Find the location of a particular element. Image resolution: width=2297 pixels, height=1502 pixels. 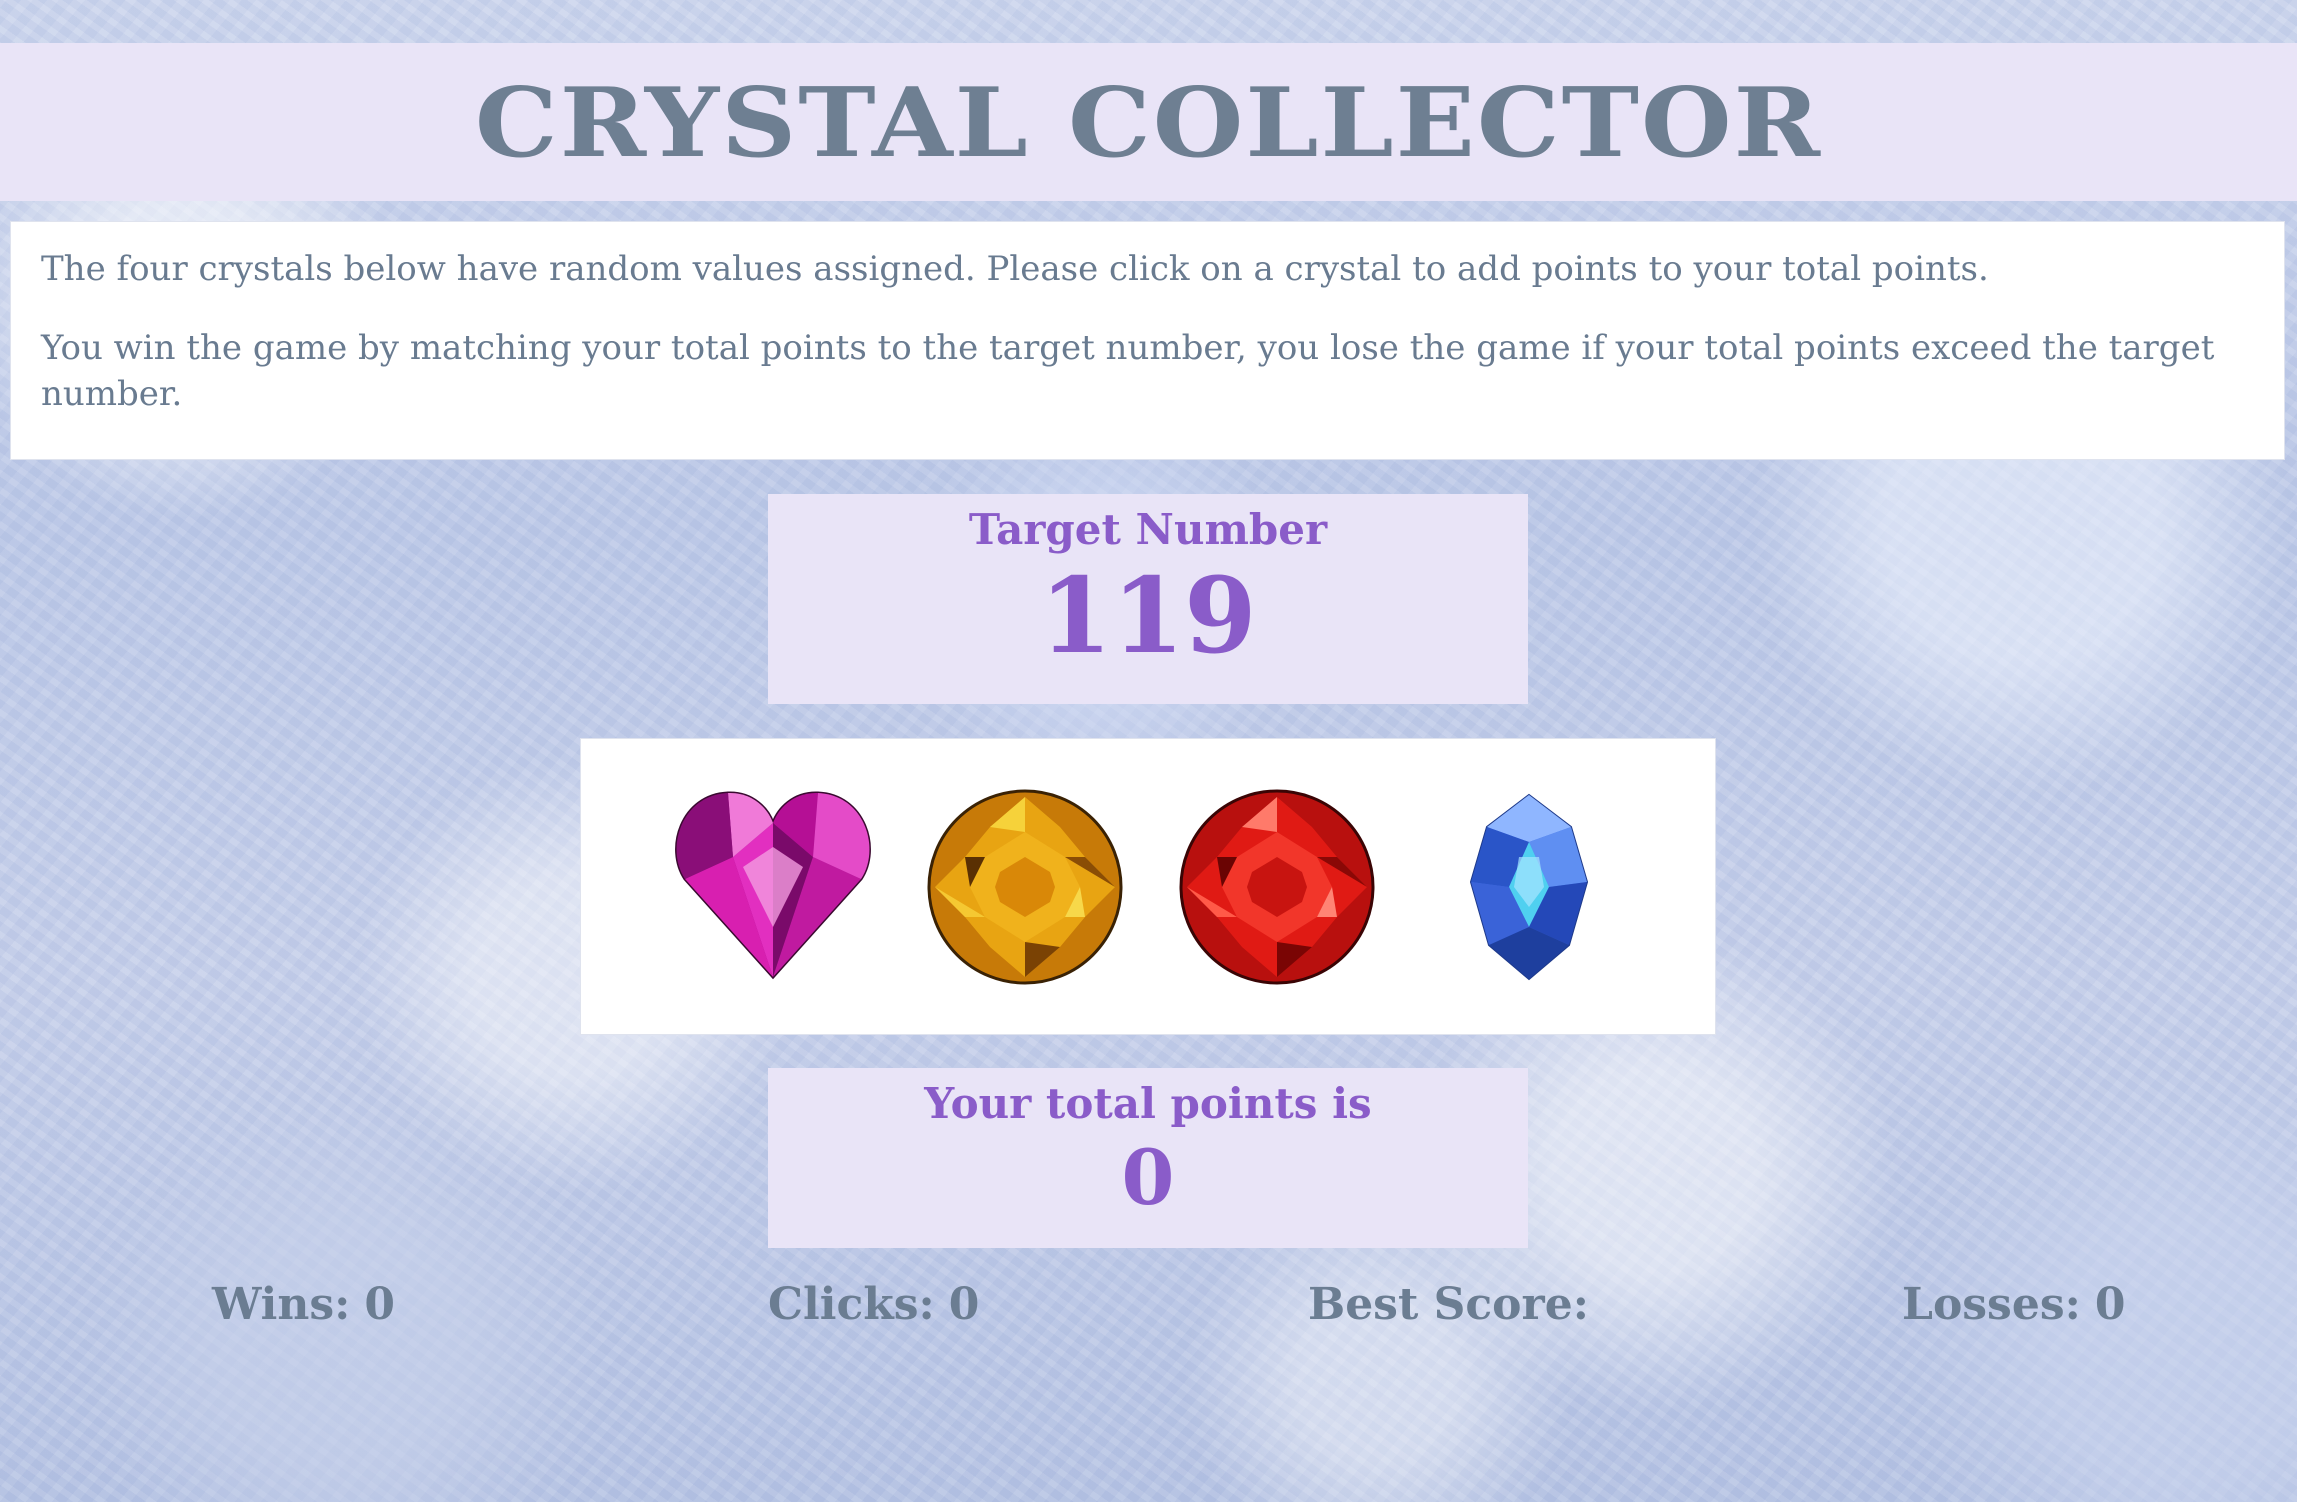

page-header: CRYSTAL COLLECTOR is located at coordinates (1148, 122).